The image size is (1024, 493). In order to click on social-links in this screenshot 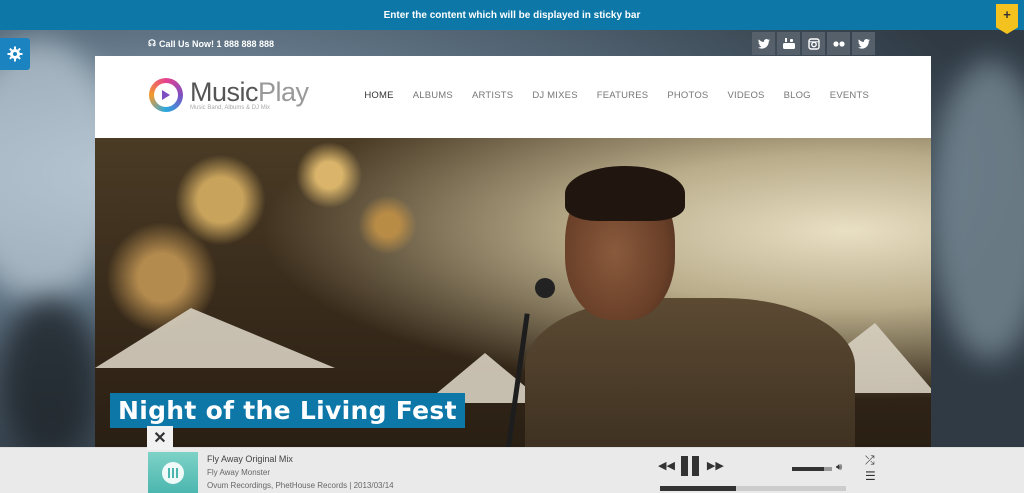, I will do `click(813, 43)`.